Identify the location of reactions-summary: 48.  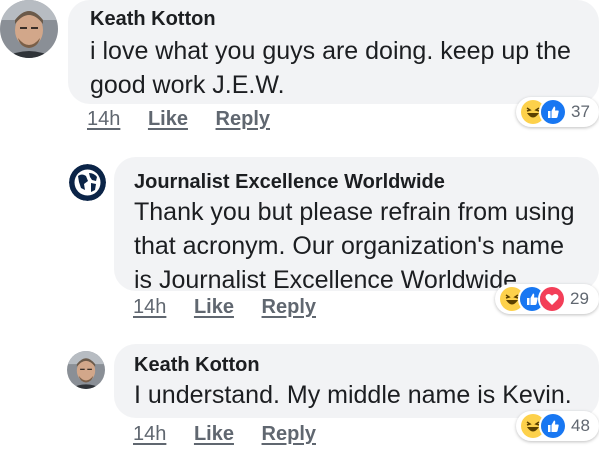
(557, 426).